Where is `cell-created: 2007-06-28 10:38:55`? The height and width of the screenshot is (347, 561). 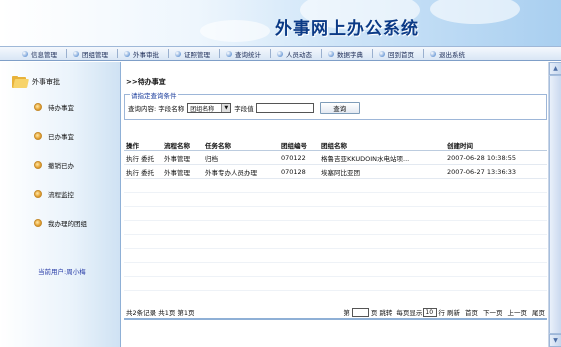 cell-created: 2007-06-28 10:38:55 is located at coordinates (482, 157).